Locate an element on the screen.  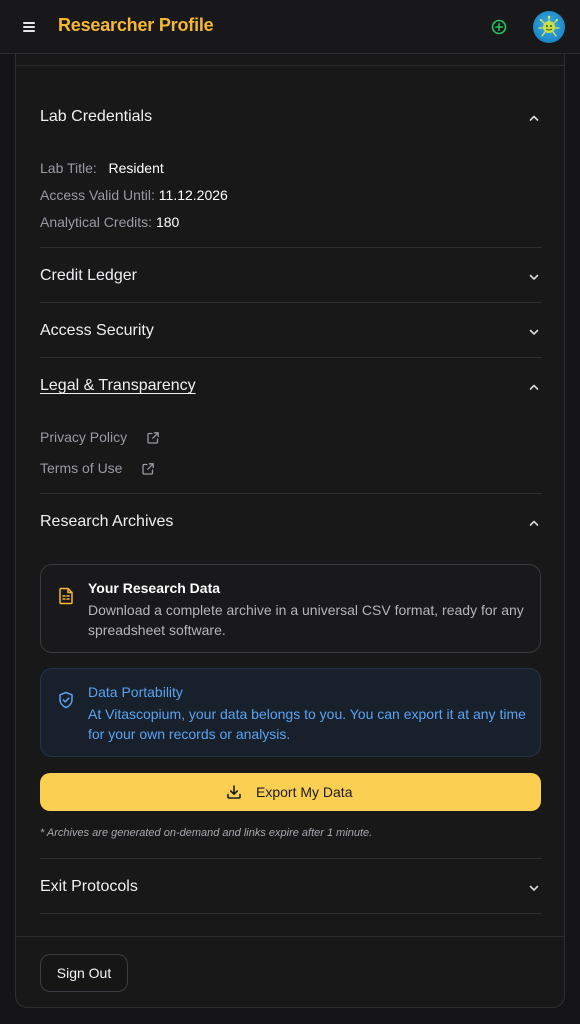
lab-title-row: Lab Title: Resident is located at coordinates (102, 168).